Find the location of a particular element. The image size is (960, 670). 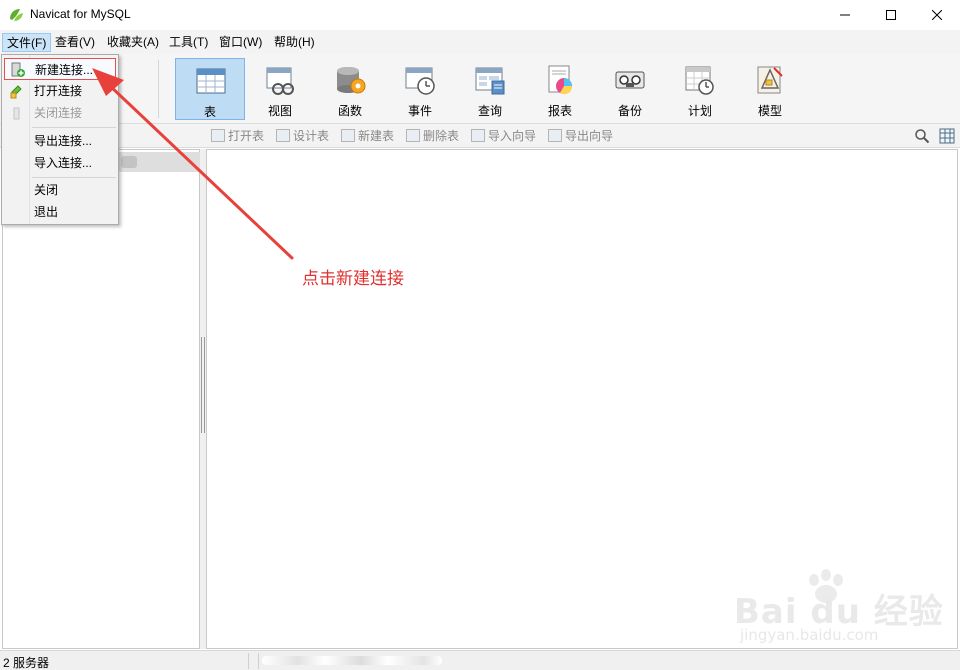

menu-close: 关闭 is located at coordinates (60, 190).